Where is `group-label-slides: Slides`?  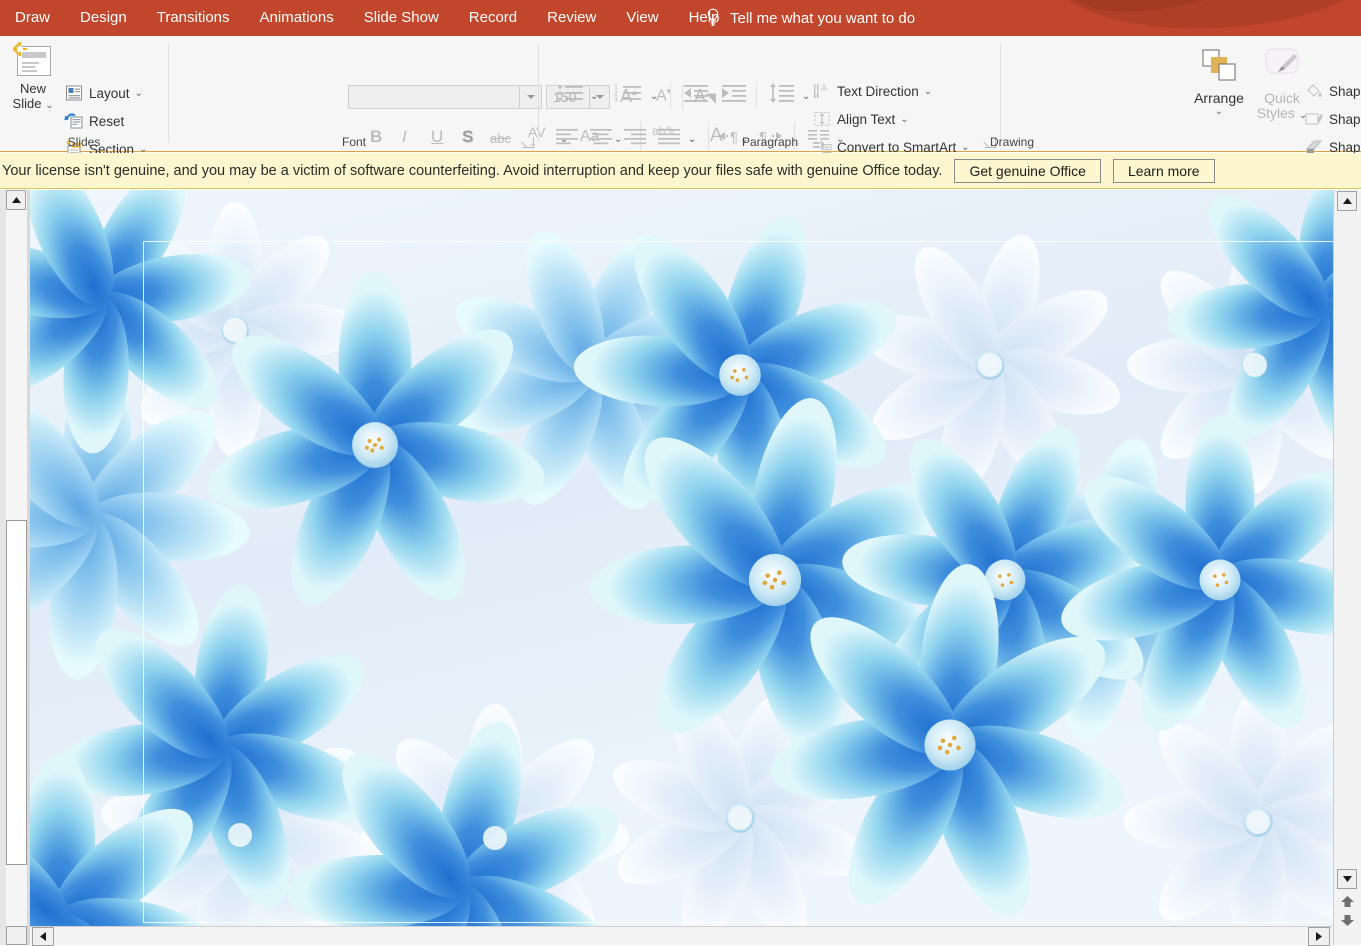 group-label-slides: Slides is located at coordinates (84, 142).